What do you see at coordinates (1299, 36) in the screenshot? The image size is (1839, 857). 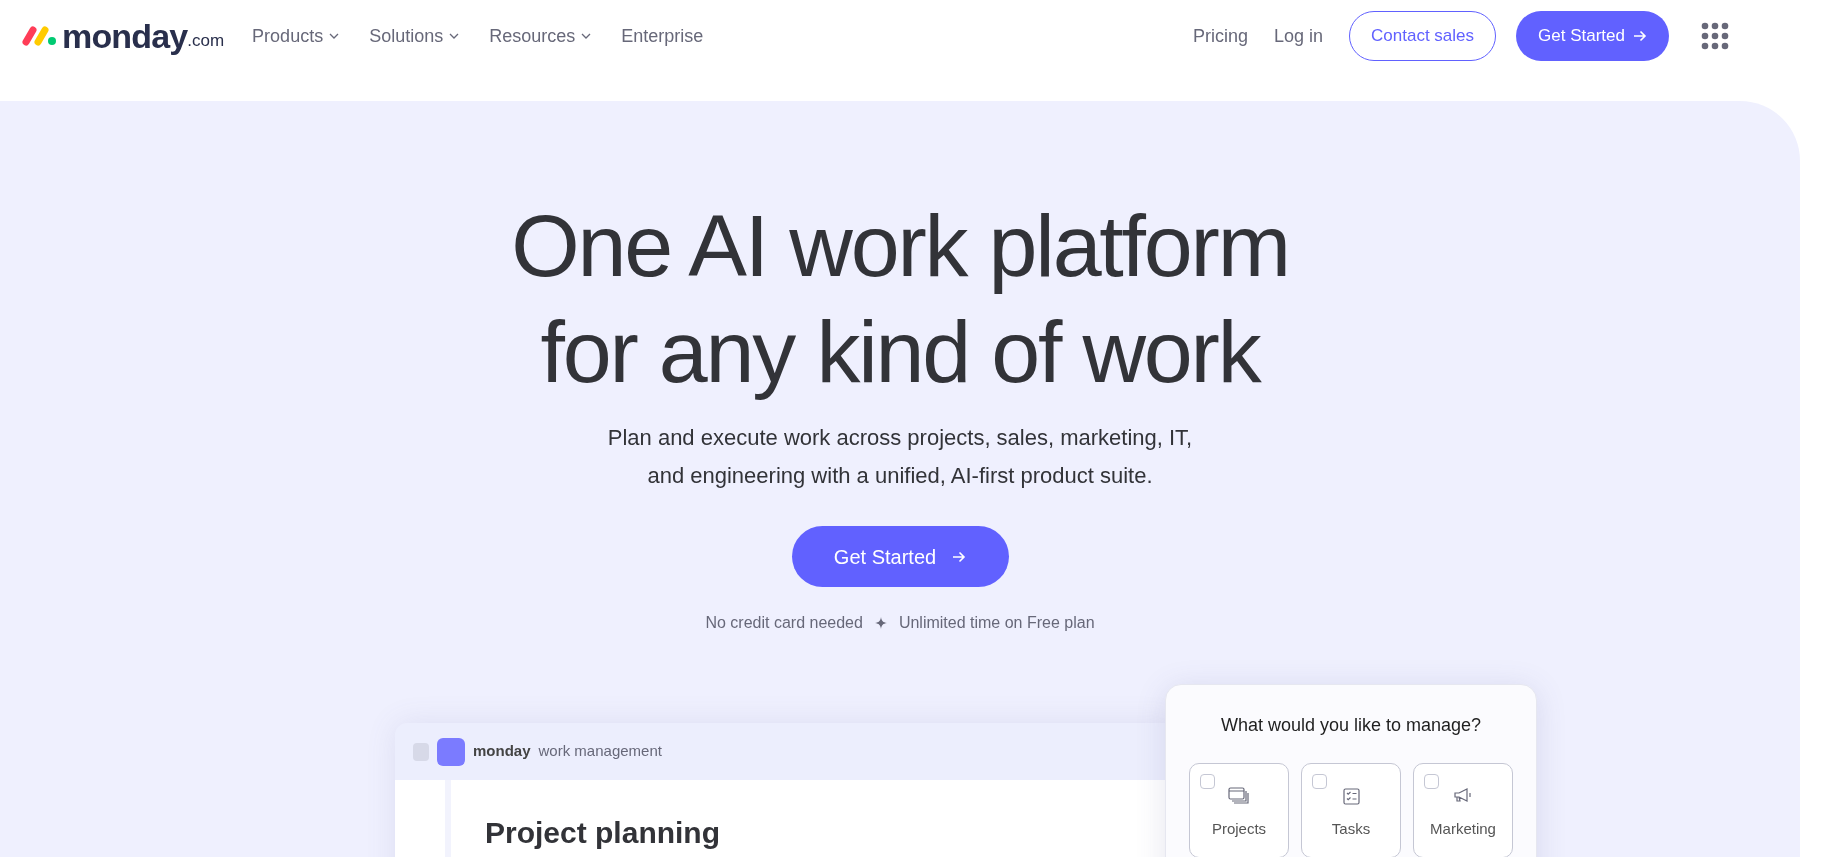 I see `nav-link: Log in` at bounding box center [1299, 36].